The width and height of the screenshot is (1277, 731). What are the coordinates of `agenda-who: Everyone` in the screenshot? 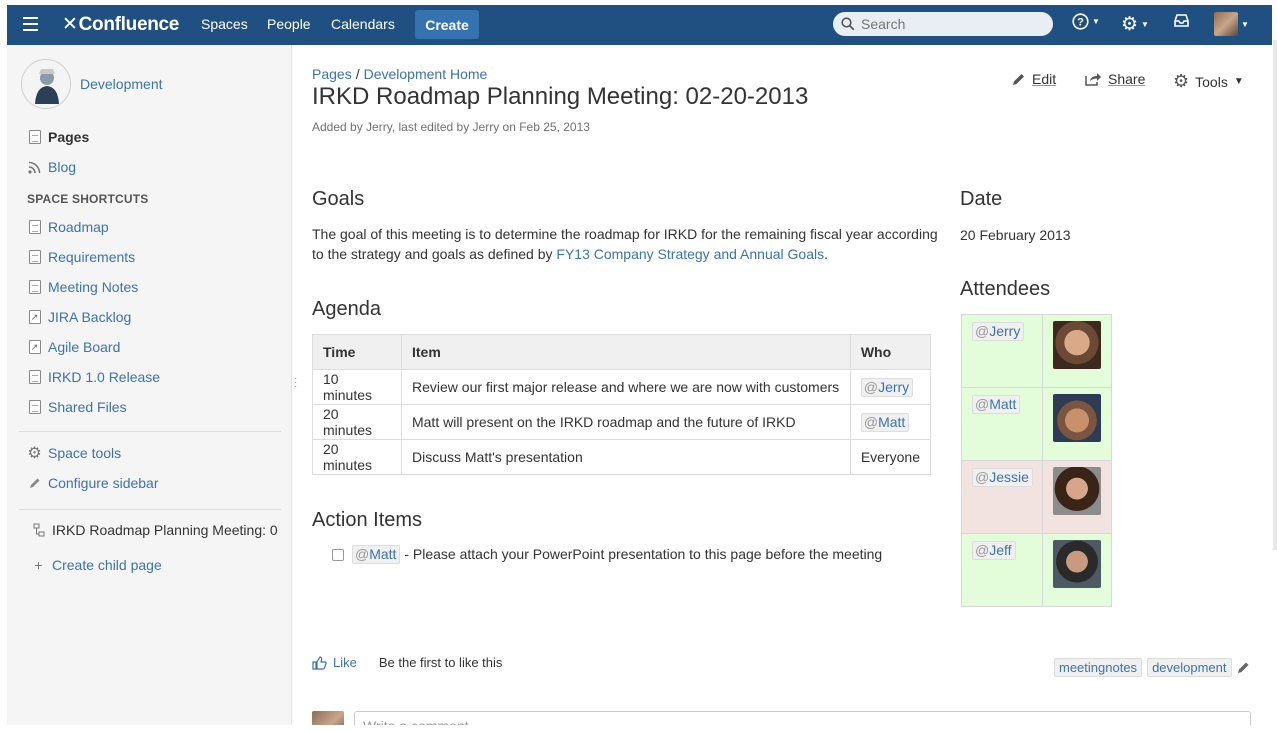 It's located at (890, 457).